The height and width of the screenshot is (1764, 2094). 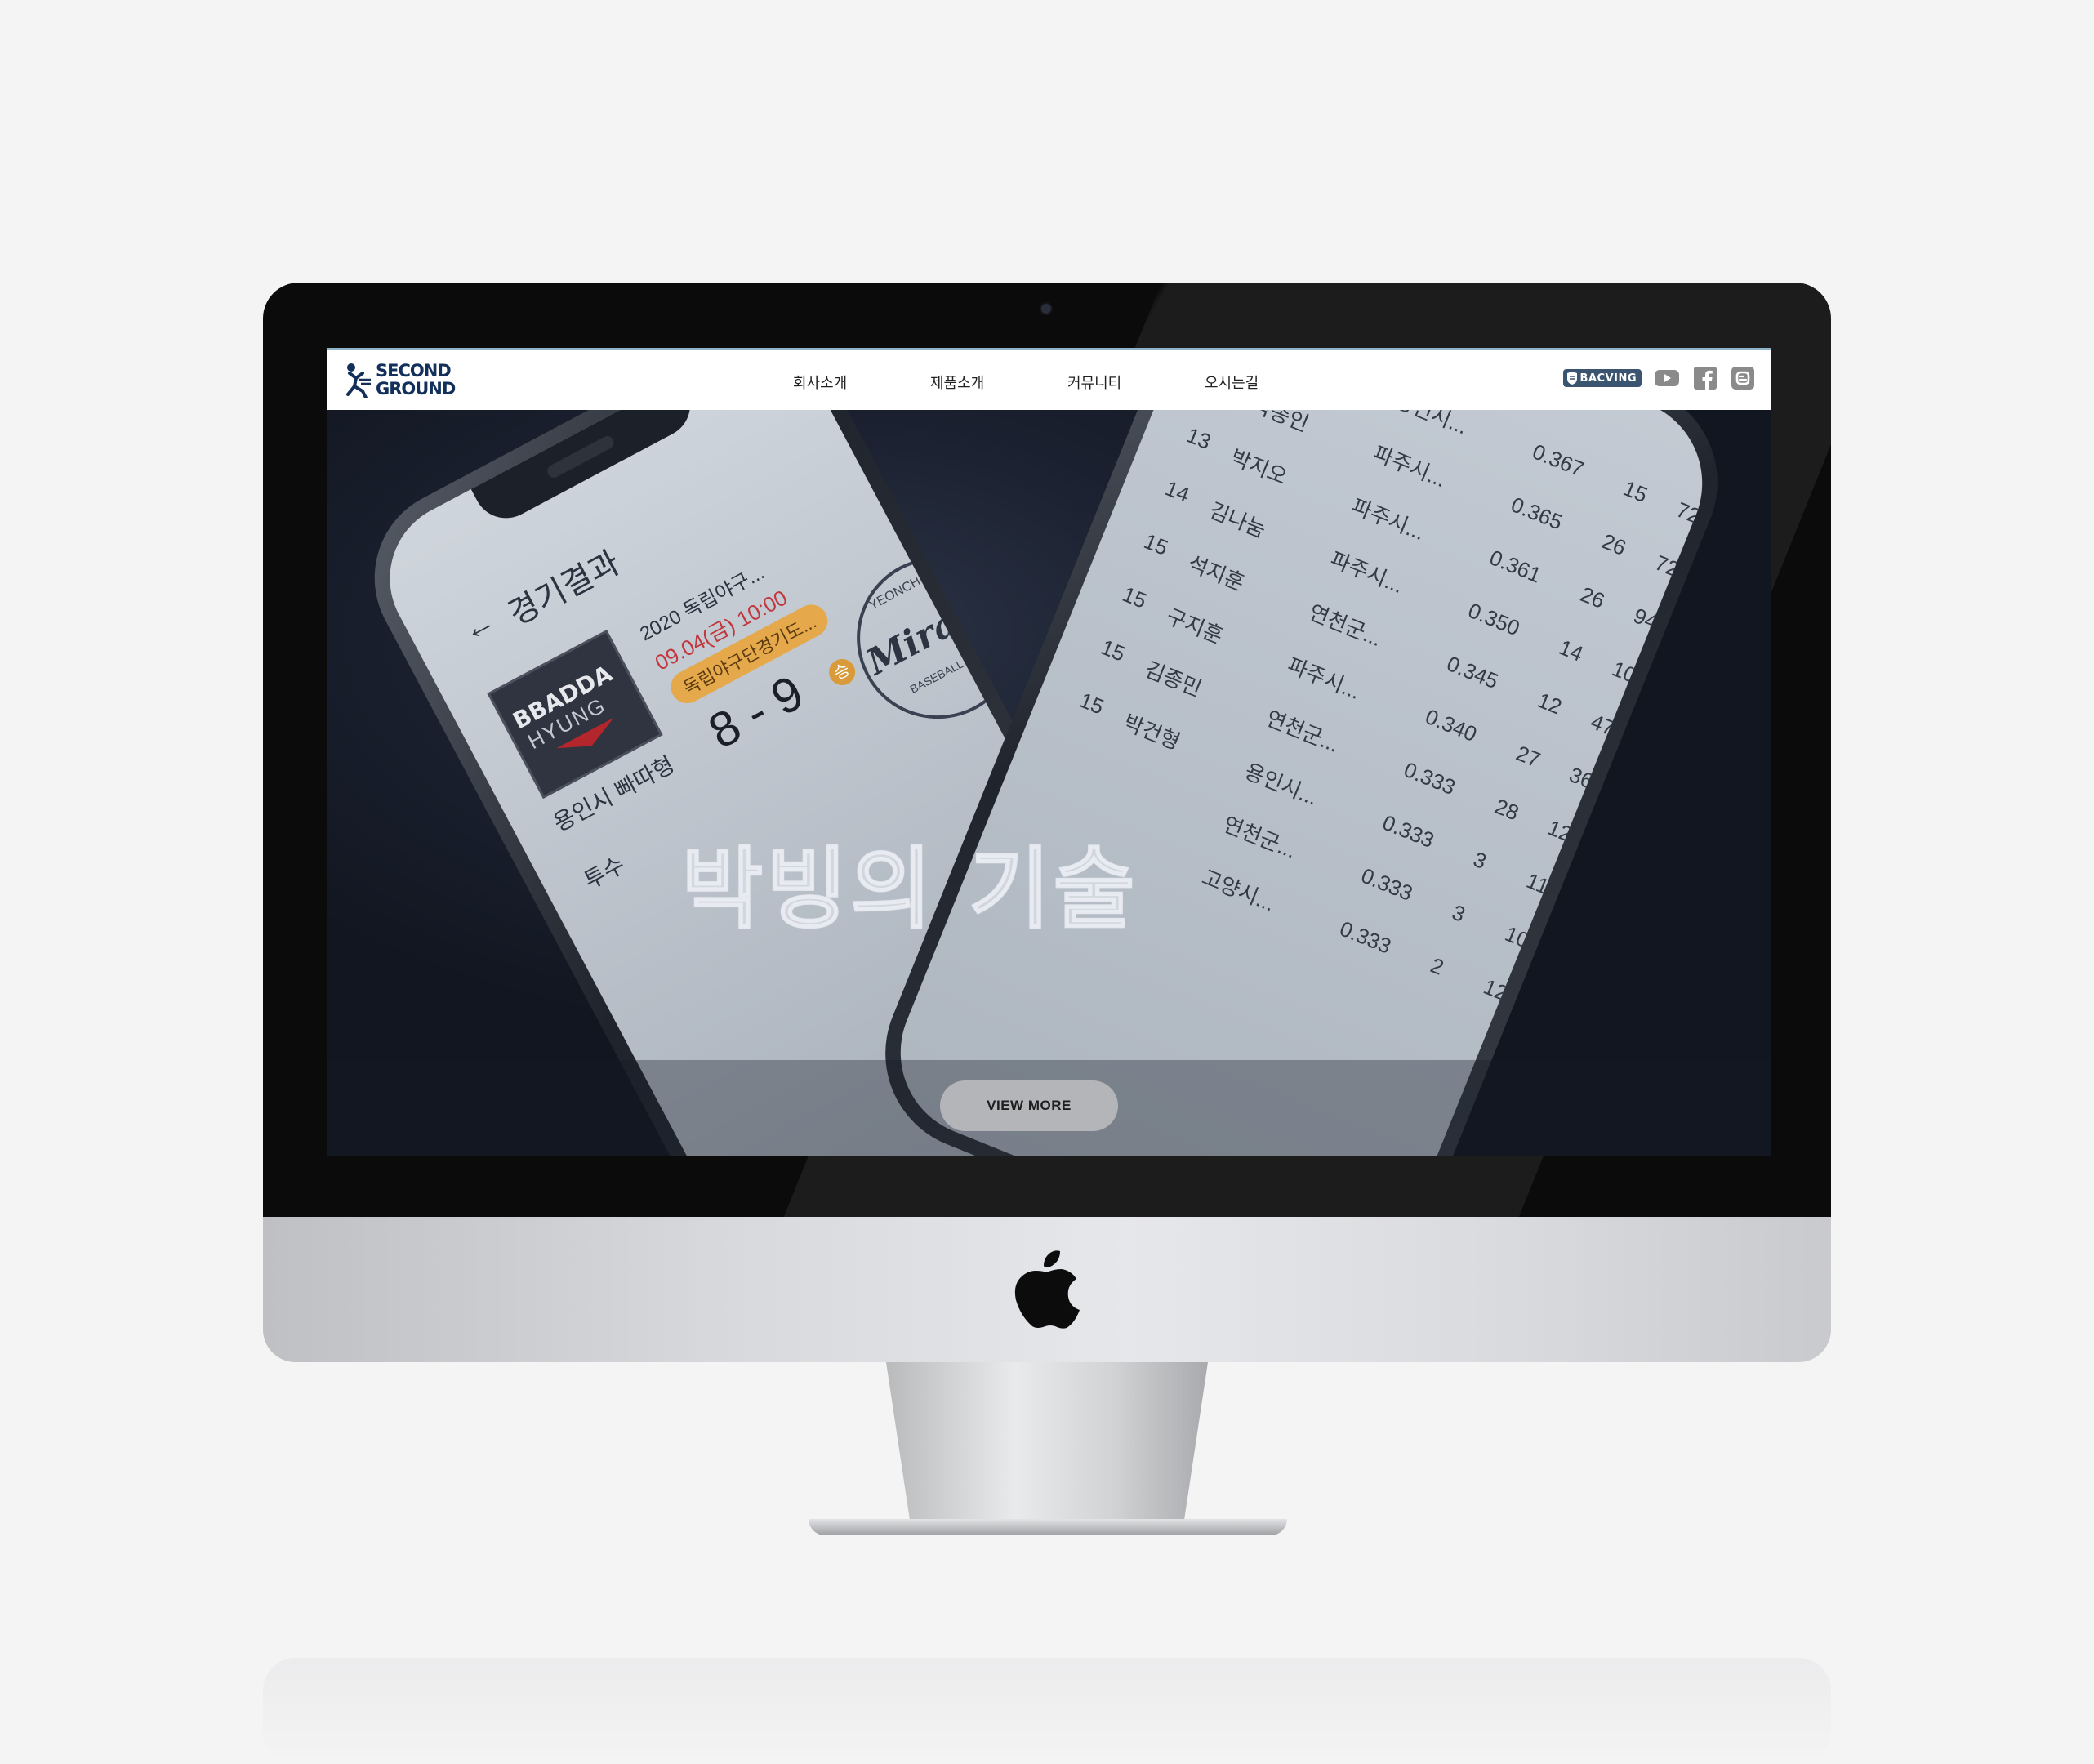 I want to click on opponent-sub: YEONCHEON, so click(x=907, y=586).